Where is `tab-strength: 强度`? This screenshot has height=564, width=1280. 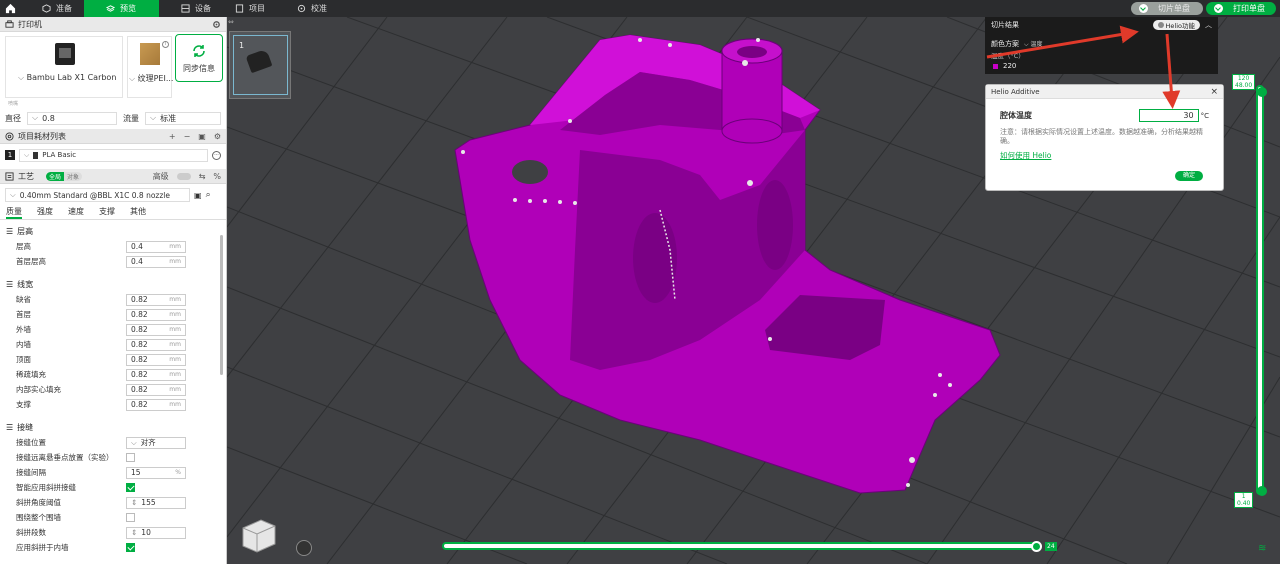
tab-strength: 强度 is located at coordinates (45, 212).